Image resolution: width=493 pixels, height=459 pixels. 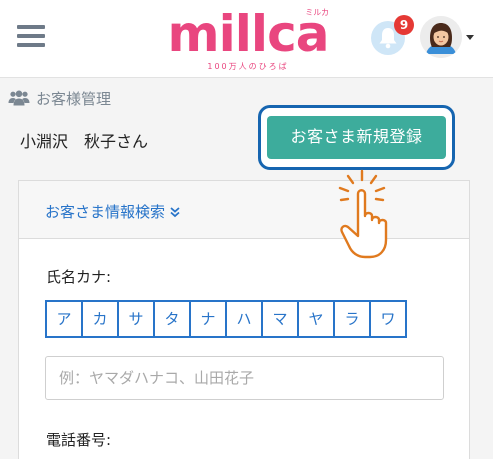 What do you see at coordinates (175, 211) in the screenshot?
I see `double-chevron-down-icon` at bounding box center [175, 211].